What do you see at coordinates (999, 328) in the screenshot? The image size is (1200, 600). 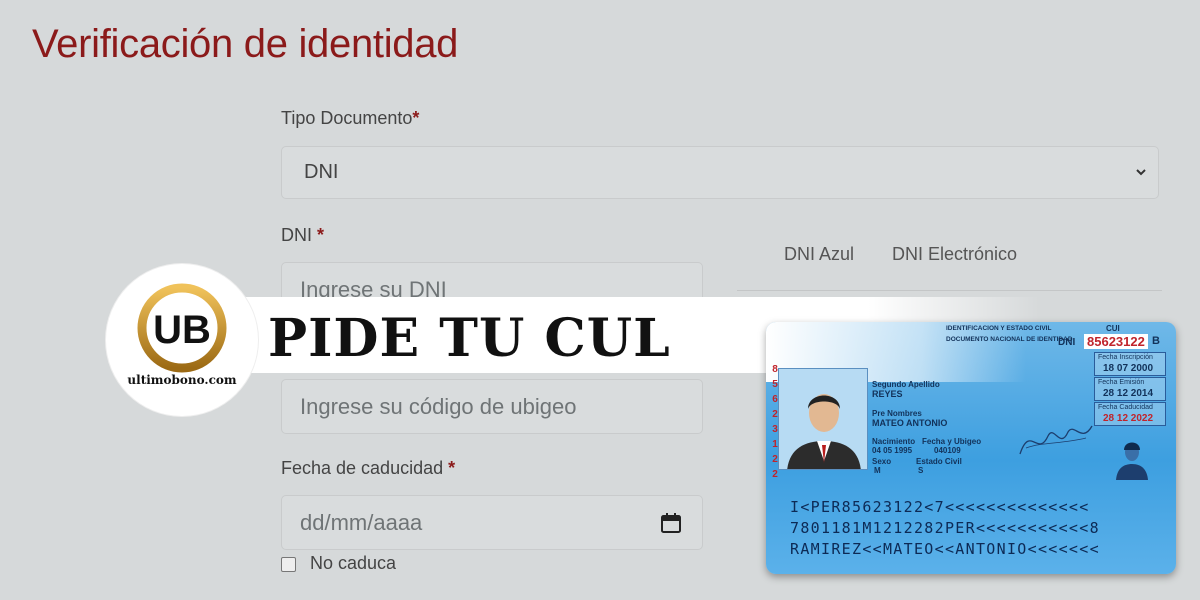 I see `card-header-line1: IDENTIFICACION Y ESTADO CIVIL` at bounding box center [999, 328].